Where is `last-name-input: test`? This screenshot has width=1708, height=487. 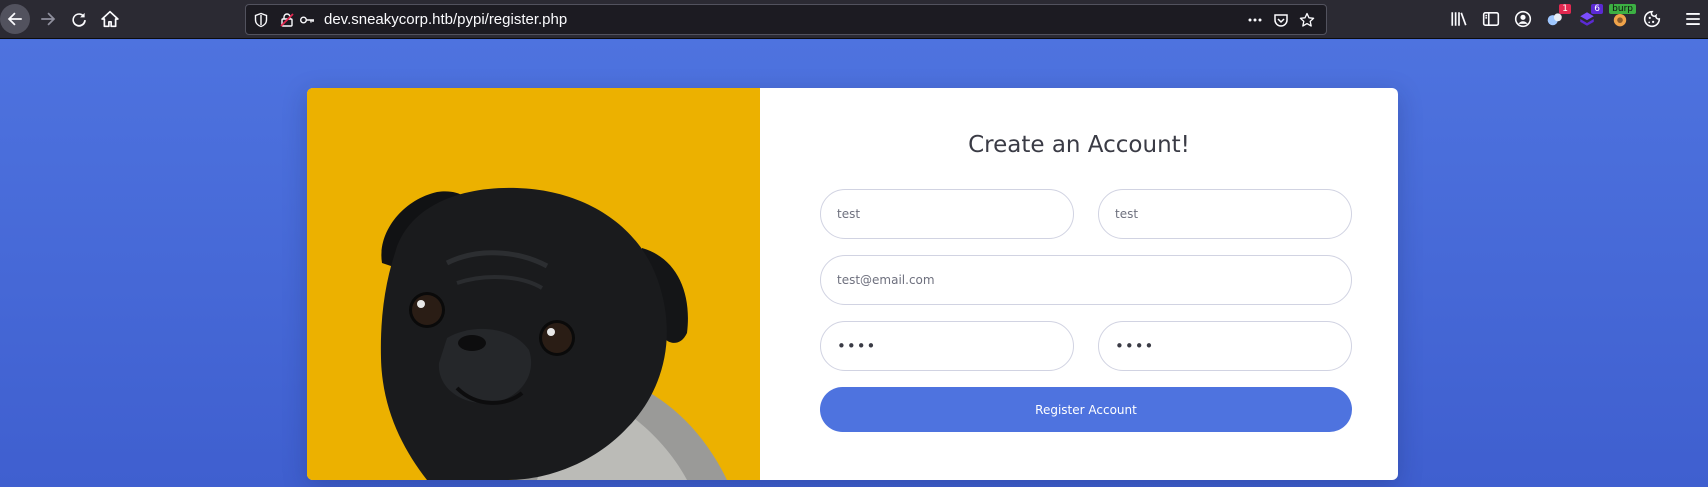
last-name-input: test is located at coordinates (1225, 214).